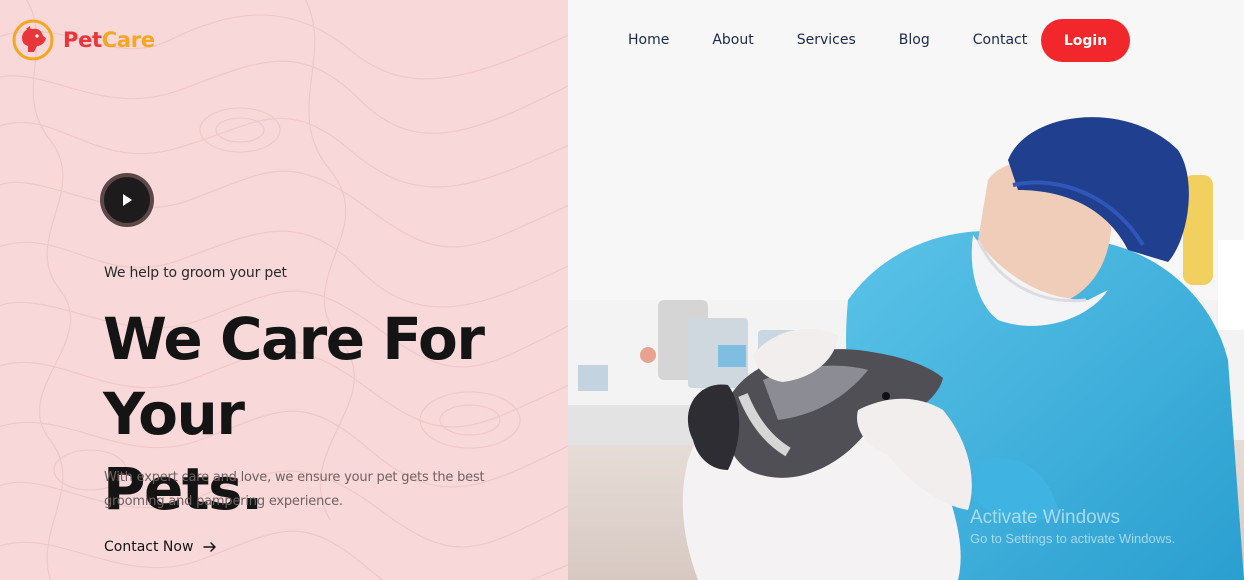  I want to click on dog-head-logo-icon, so click(33, 40).